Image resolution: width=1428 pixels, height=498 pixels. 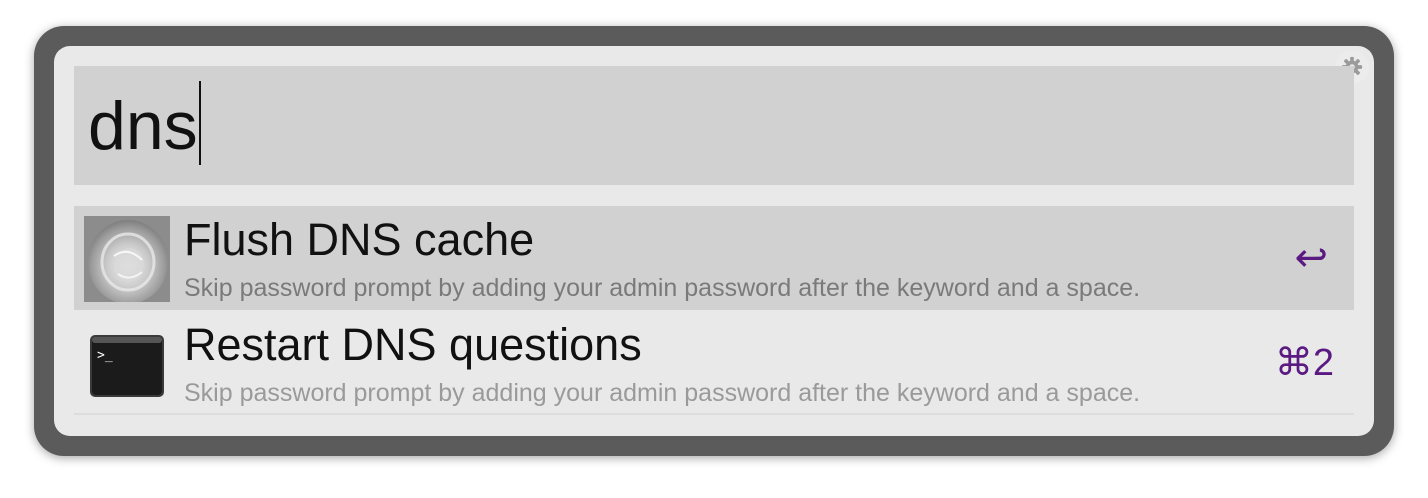 I want to click on result-title: Flush DNS cache, so click(x=359, y=239).